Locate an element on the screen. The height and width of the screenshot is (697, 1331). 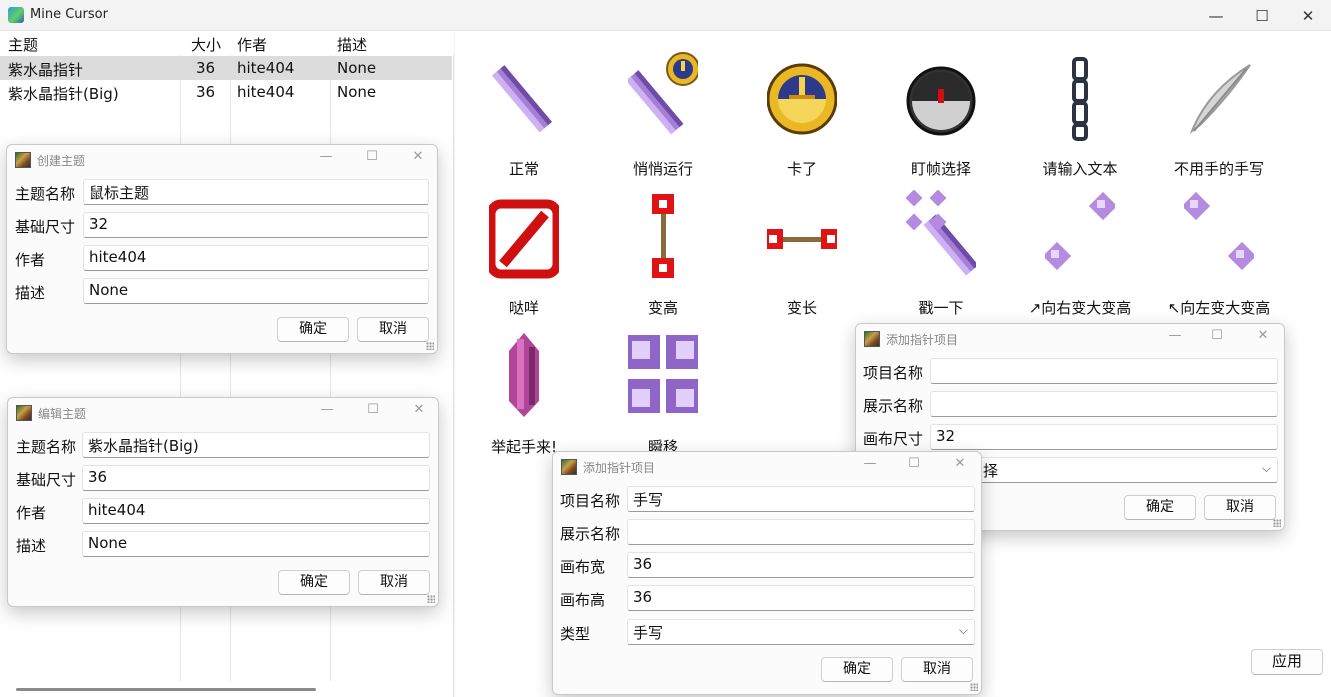
amethyst-shard-icon is located at coordinates (522, 99).